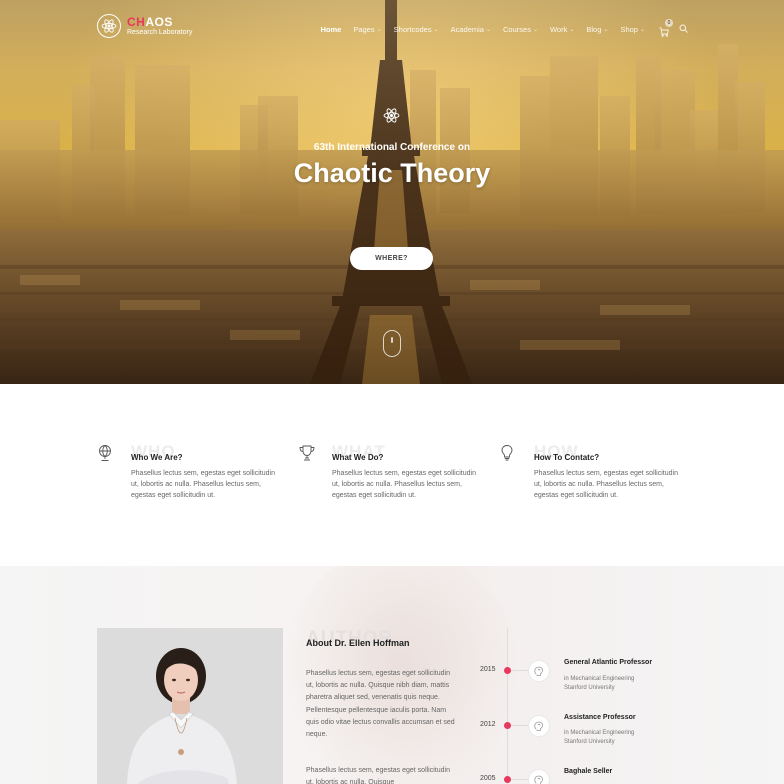 The width and height of the screenshot is (784, 784). Describe the element at coordinates (517, 29) in the screenshot. I see `nav-label: Courses` at that location.